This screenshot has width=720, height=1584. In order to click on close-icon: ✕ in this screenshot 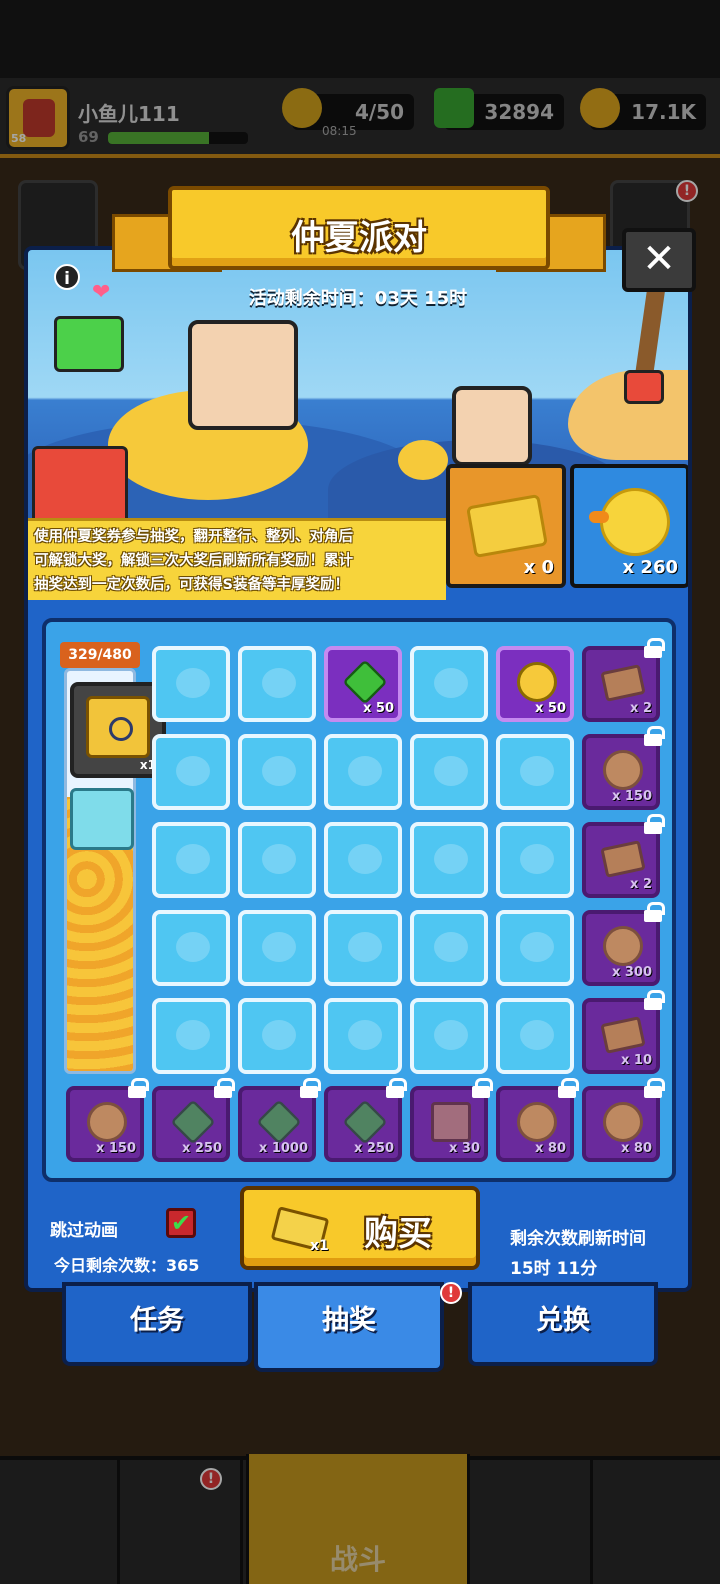, I will do `click(659, 259)`.